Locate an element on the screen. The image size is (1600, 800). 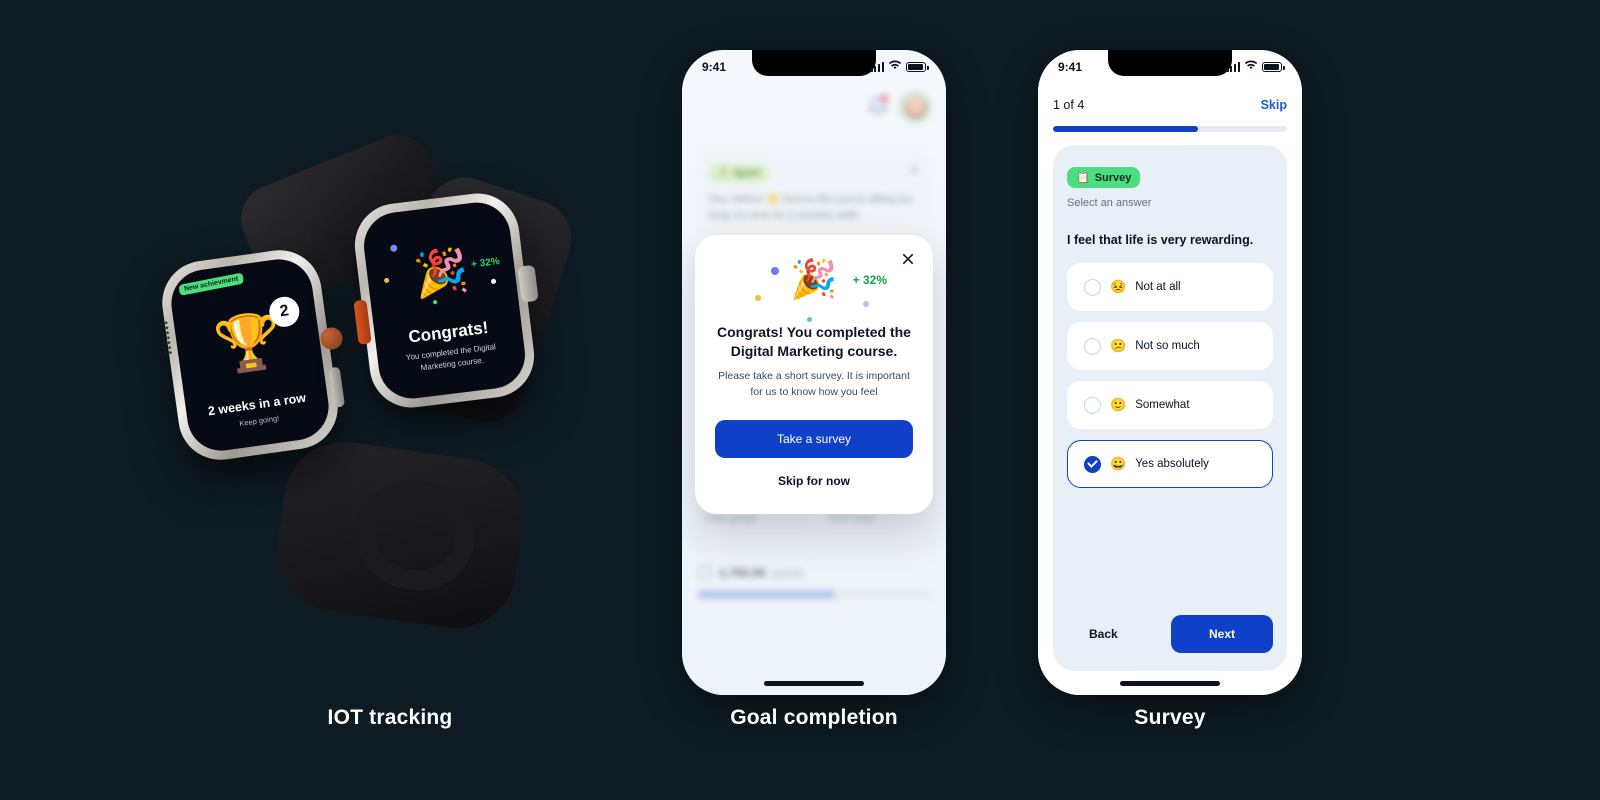
option-label: Not so much is located at coordinates (1167, 346).